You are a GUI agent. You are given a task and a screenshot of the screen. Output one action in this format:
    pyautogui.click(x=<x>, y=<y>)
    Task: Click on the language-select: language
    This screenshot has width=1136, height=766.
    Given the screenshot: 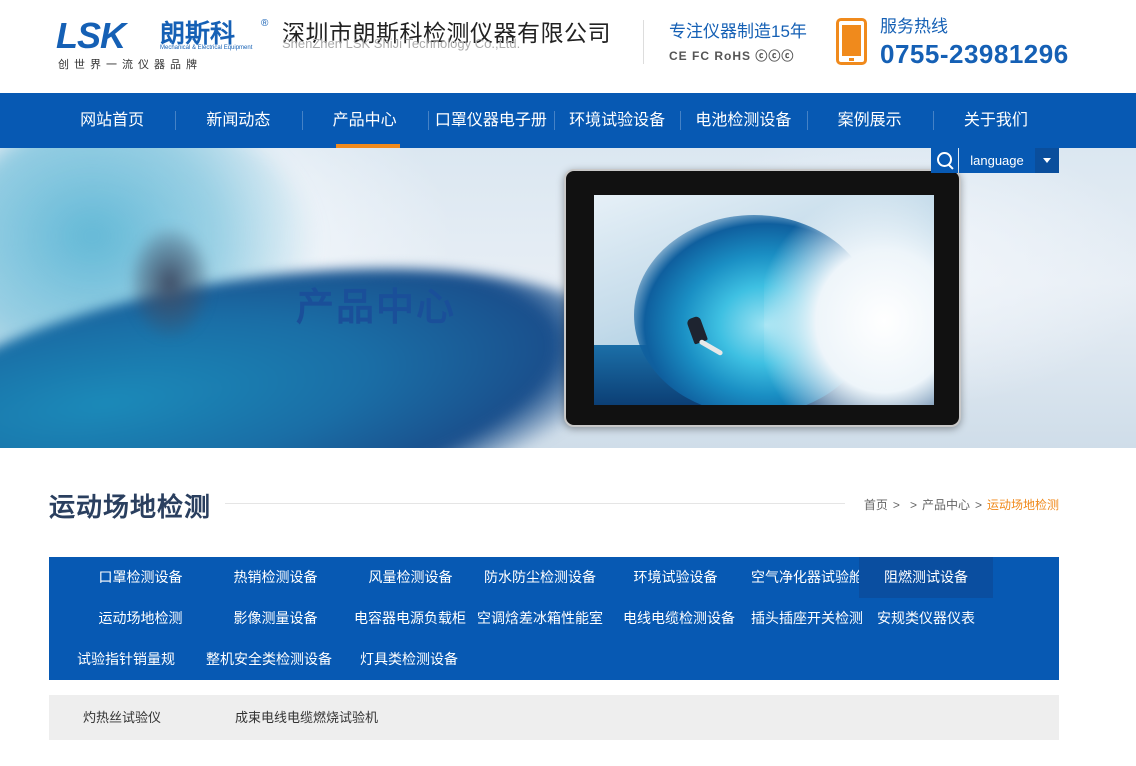 What is the action you would take?
    pyautogui.click(x=1009, y=160)
    